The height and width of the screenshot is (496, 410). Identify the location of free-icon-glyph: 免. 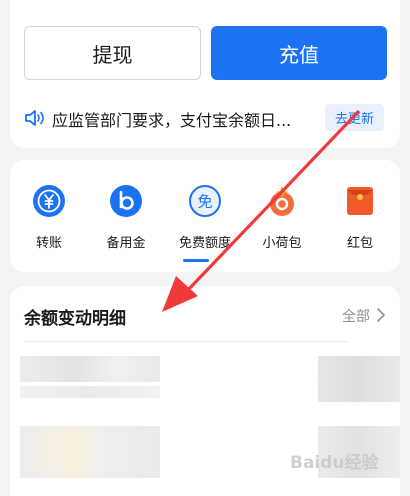
(204, 202).